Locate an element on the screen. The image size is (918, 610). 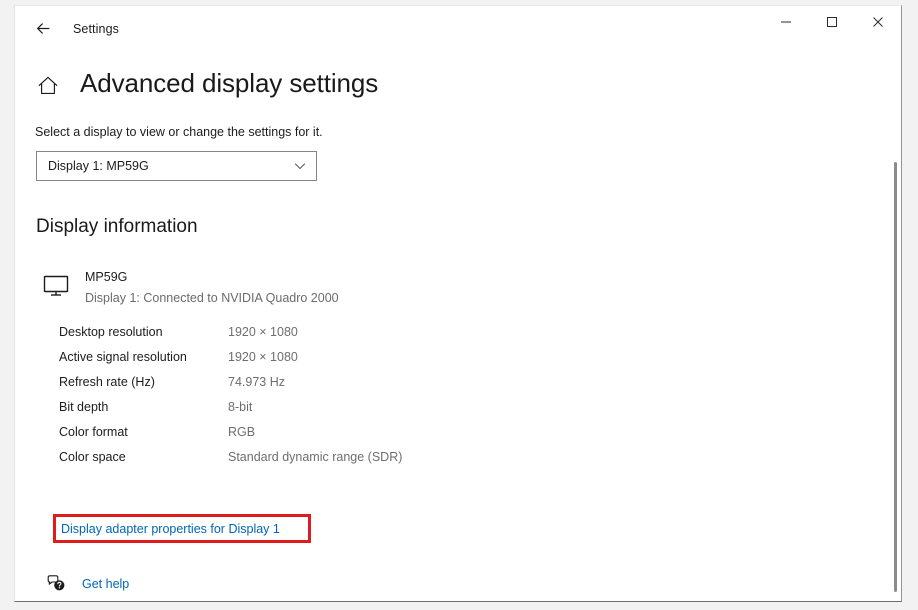
table-row: Desktop resolution 1920 × 1080 is located at coordinates (319, 337).